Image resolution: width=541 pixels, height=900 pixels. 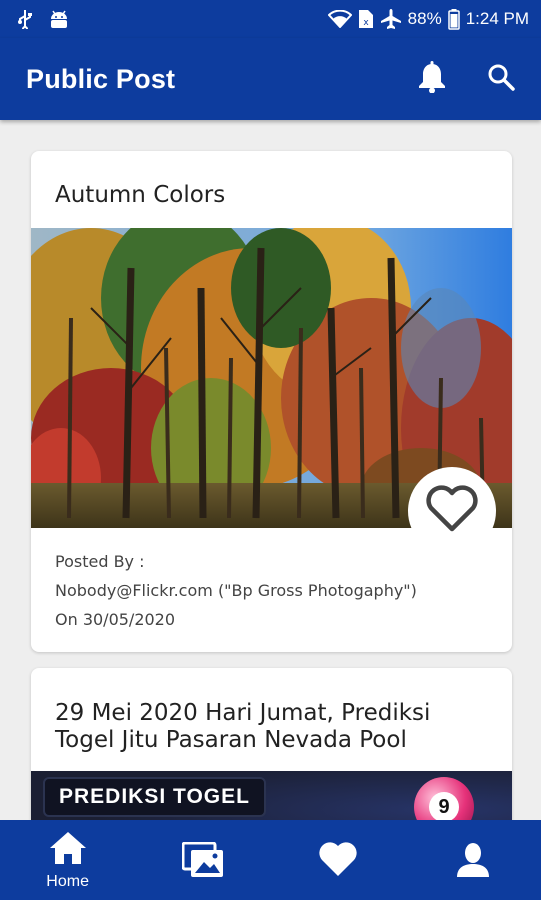 I want to click on nav-item-home: Home, so click(x=67, y=860).